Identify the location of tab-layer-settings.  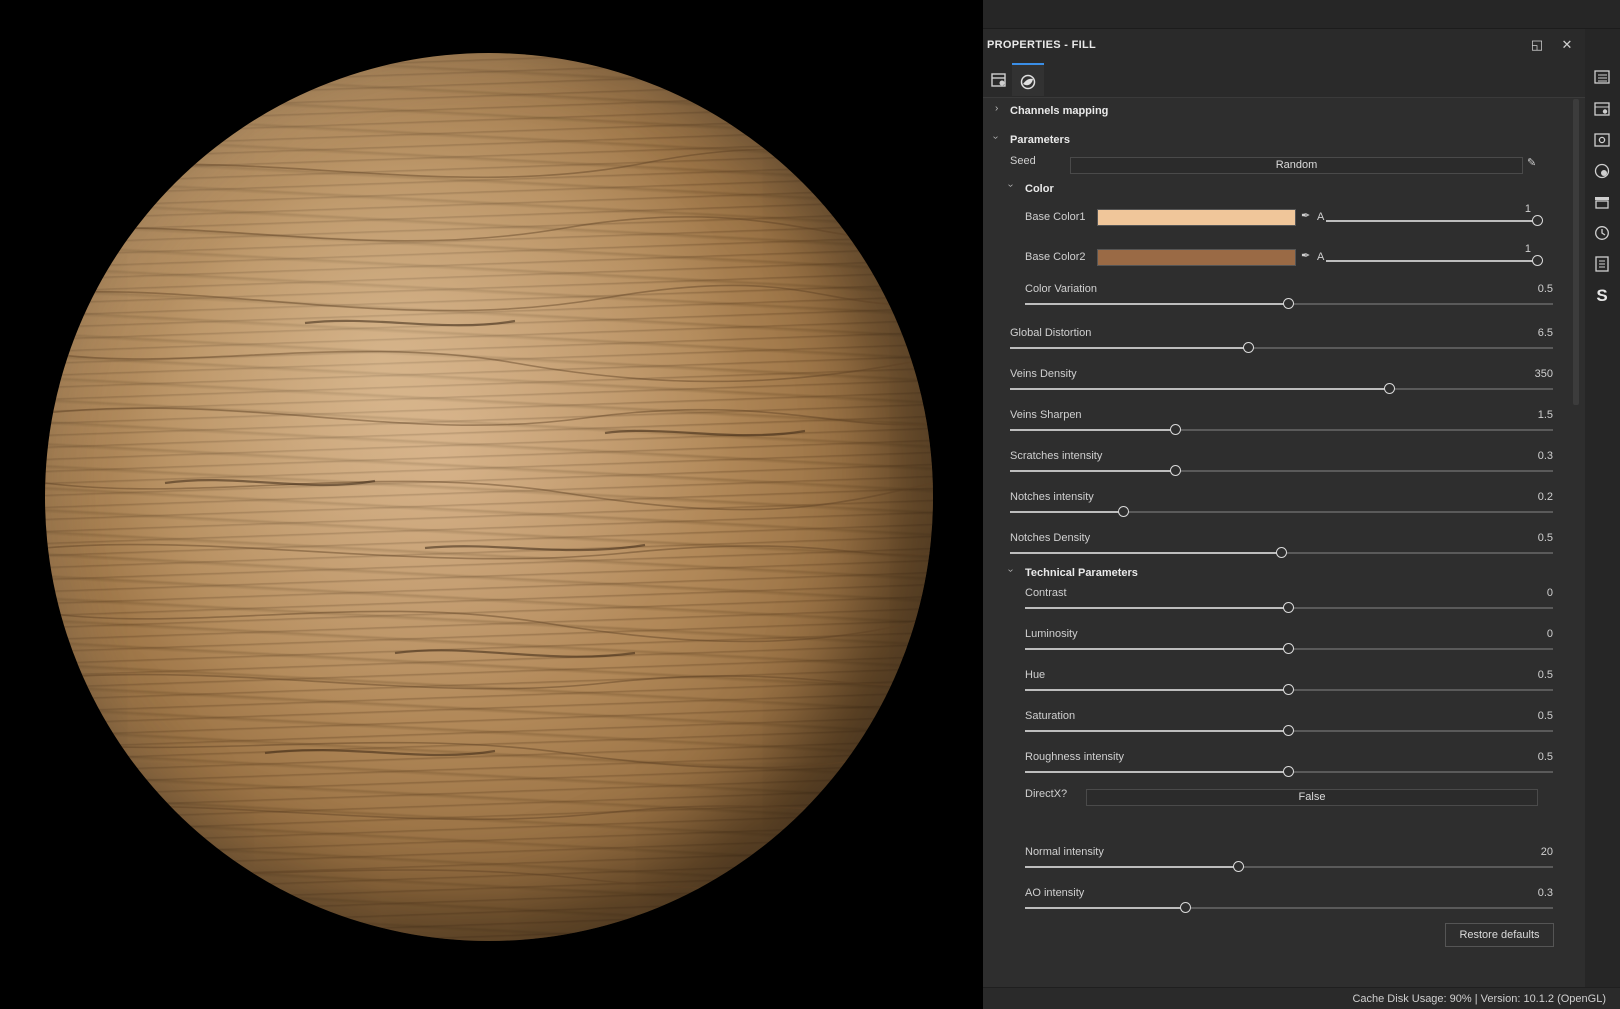
(999, 79).